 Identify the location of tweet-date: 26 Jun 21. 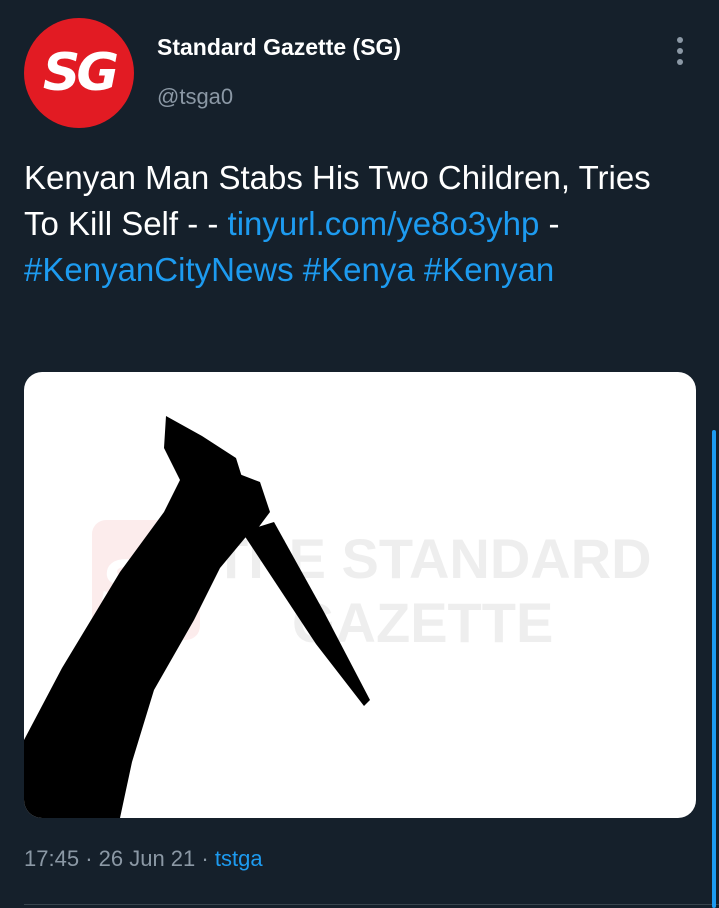
(147, 858).